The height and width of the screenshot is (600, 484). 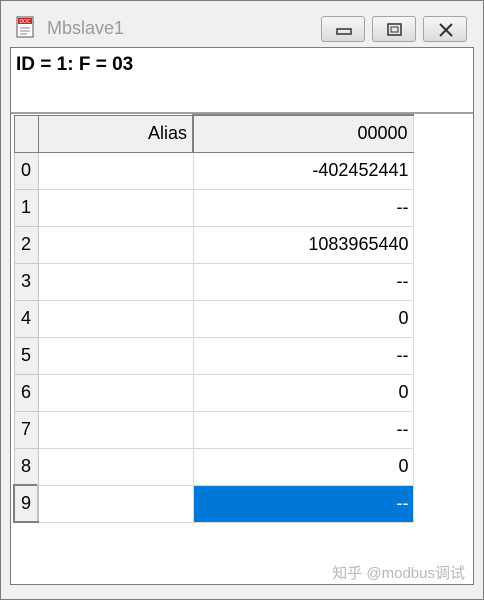 What do you see at coordinates (26, 133) in the screenshot?
I see `grid-corner` at bounding box center [26, 133].